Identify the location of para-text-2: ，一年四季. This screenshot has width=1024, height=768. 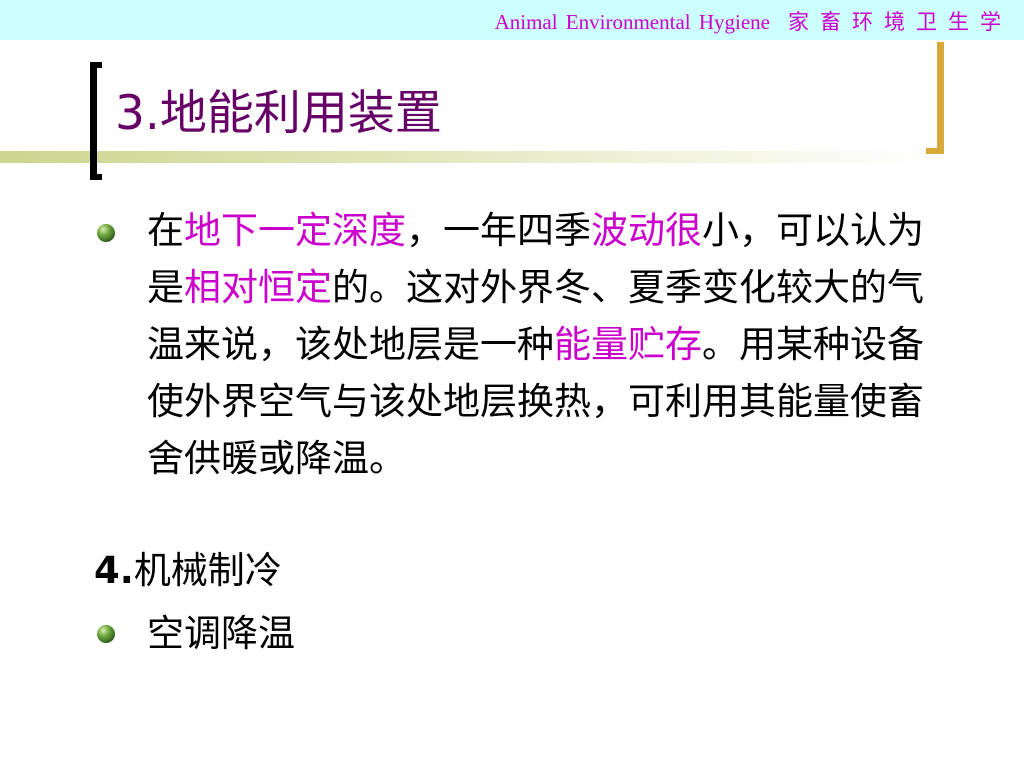
(498, 230).